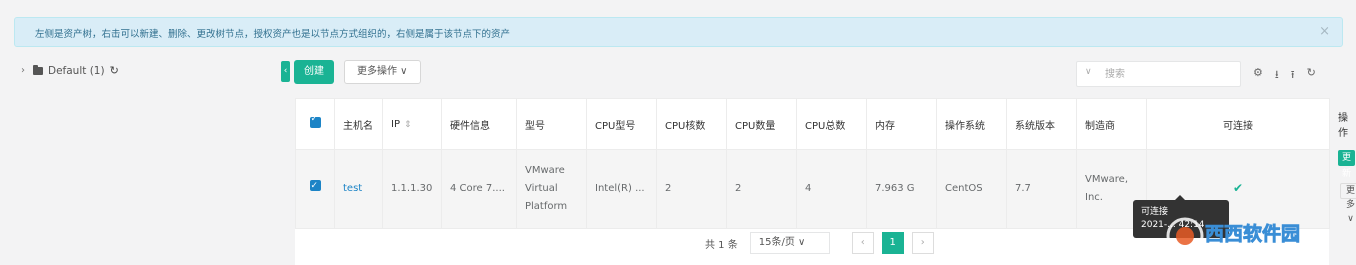  What do you see at coordinates (315, 124) in the screenshot?
I see `select-all-checkbox` at bounding box center [315, 124].